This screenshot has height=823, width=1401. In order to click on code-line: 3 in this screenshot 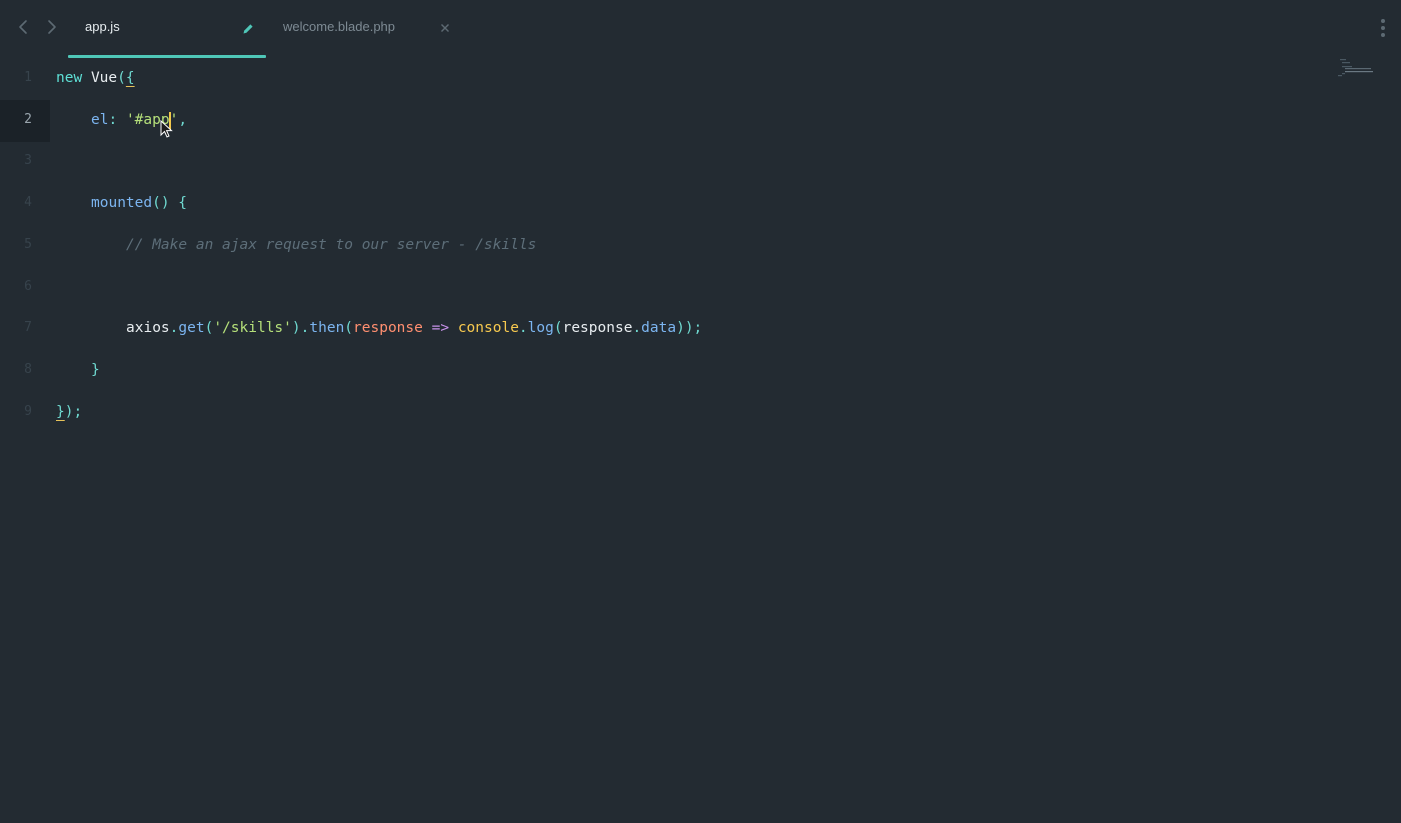, I will do `click(660, 162)`.